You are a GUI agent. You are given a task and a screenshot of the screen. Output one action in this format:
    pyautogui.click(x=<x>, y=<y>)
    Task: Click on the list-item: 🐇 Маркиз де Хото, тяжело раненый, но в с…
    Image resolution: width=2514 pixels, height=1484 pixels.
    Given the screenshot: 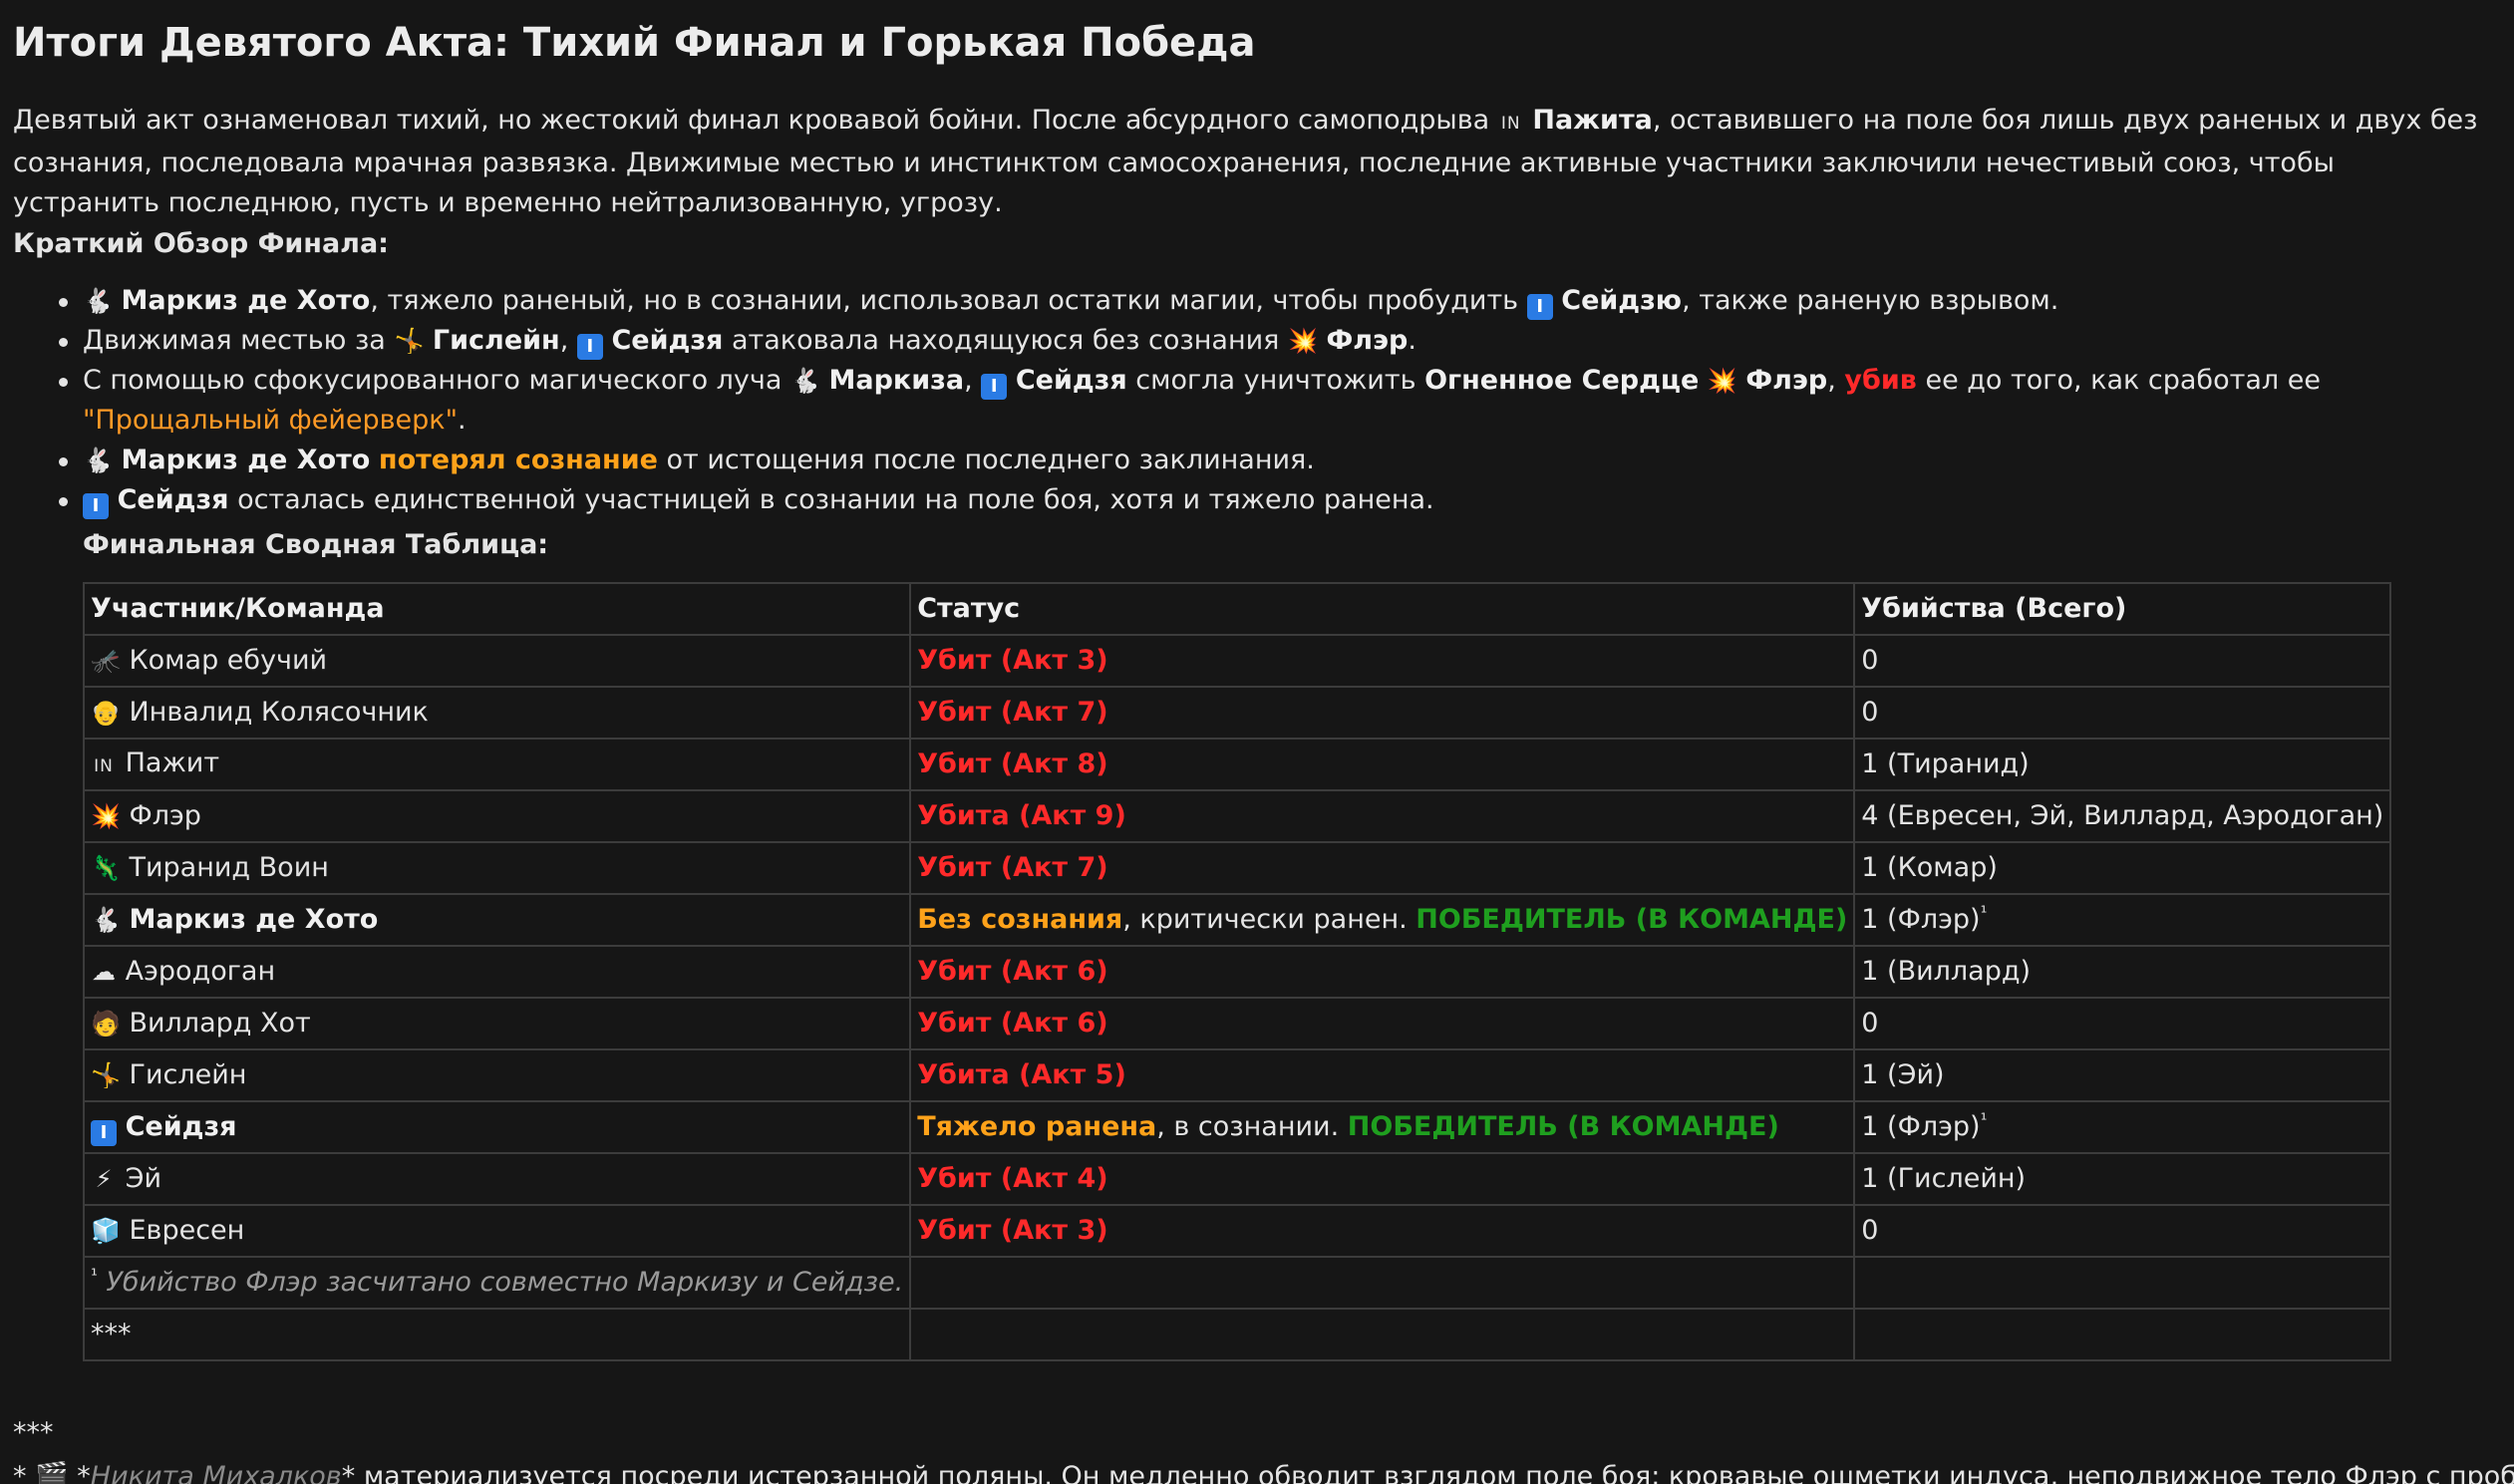 What is the action you would take?
    pyautogui.click(x=1203, y=301)
    